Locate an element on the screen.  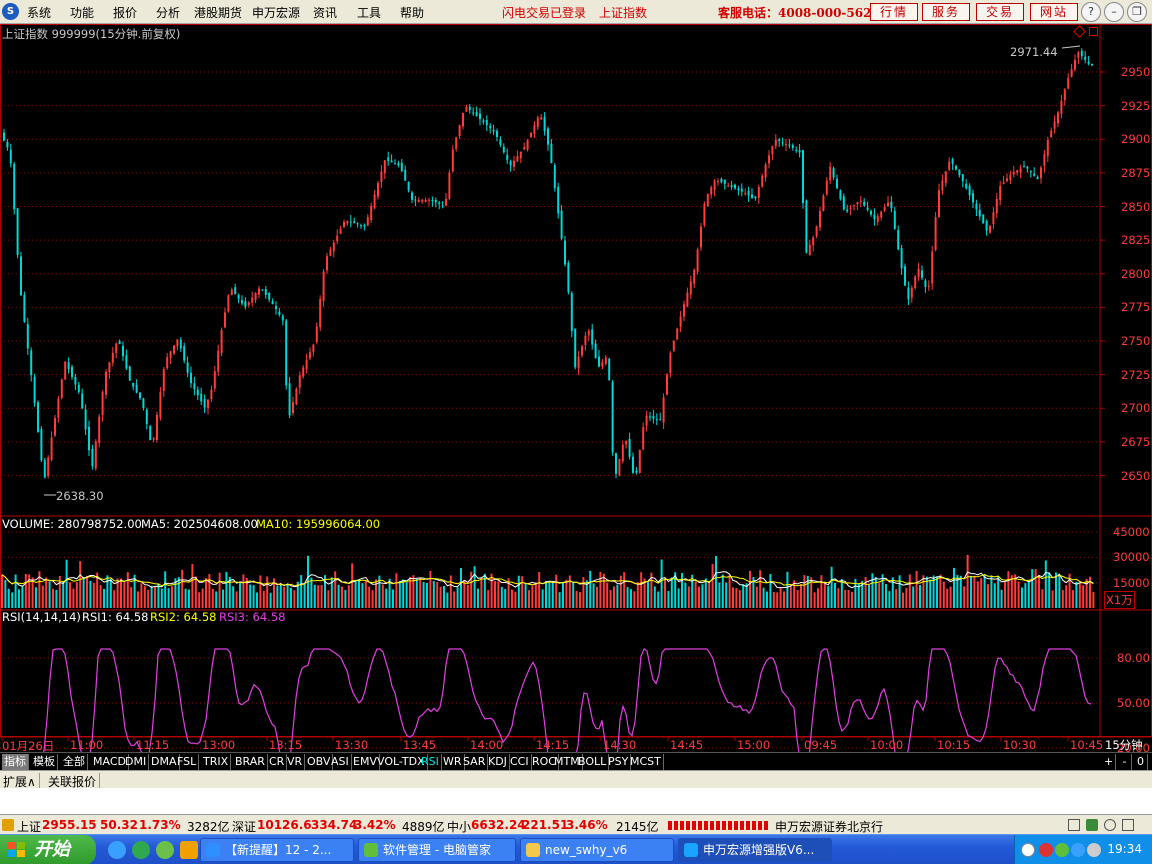
menu-quote: 报价 is located at coordinates (125, 12).